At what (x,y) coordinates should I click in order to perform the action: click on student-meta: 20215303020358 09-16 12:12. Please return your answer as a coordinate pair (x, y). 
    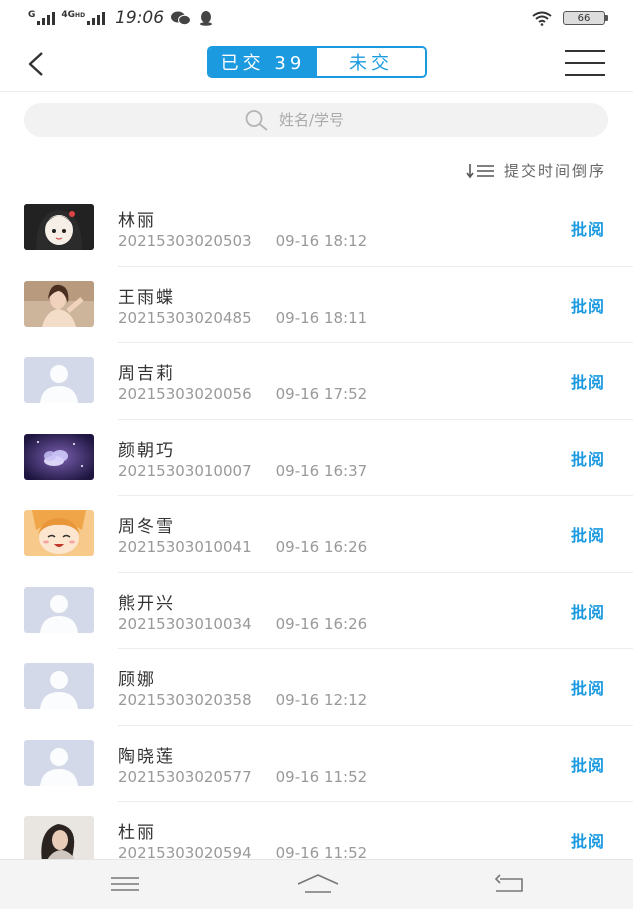
    Looking at the image, I should click on (242, 700).